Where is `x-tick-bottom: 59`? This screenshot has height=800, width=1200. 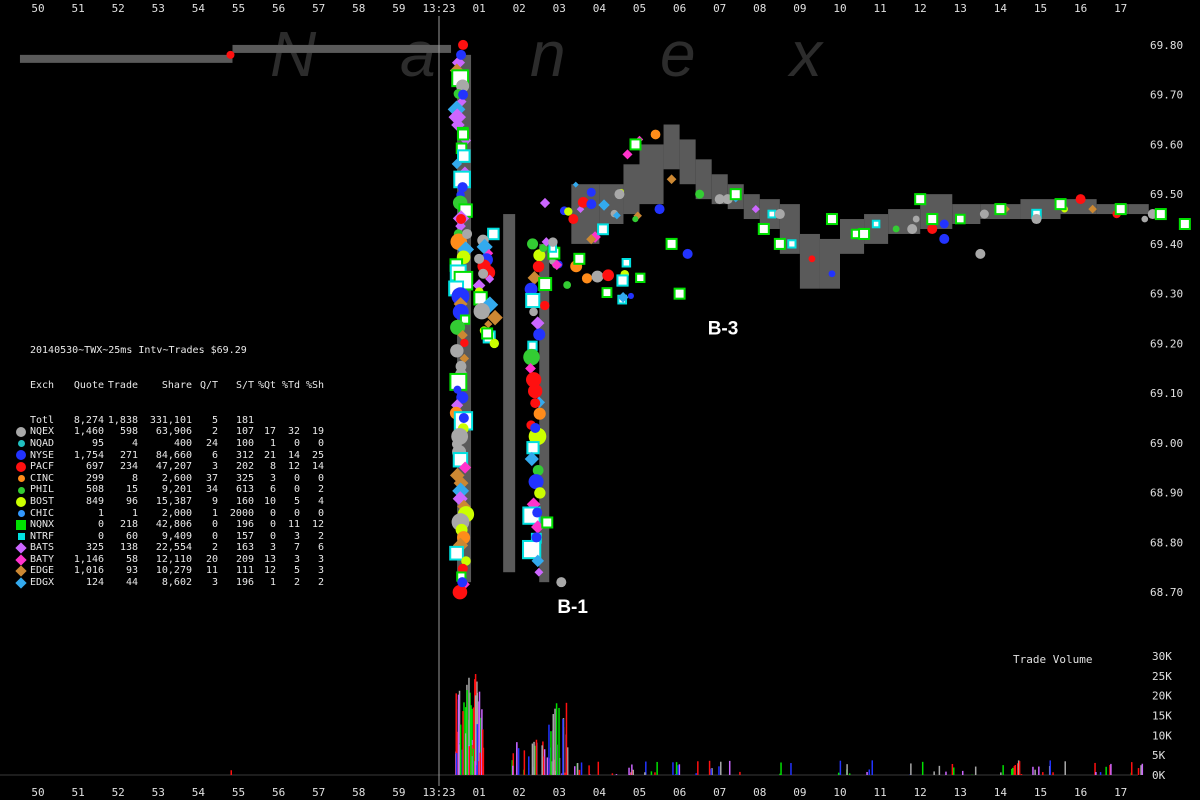 x-tick-bottom: 59 is located at coordinates (398, 792).